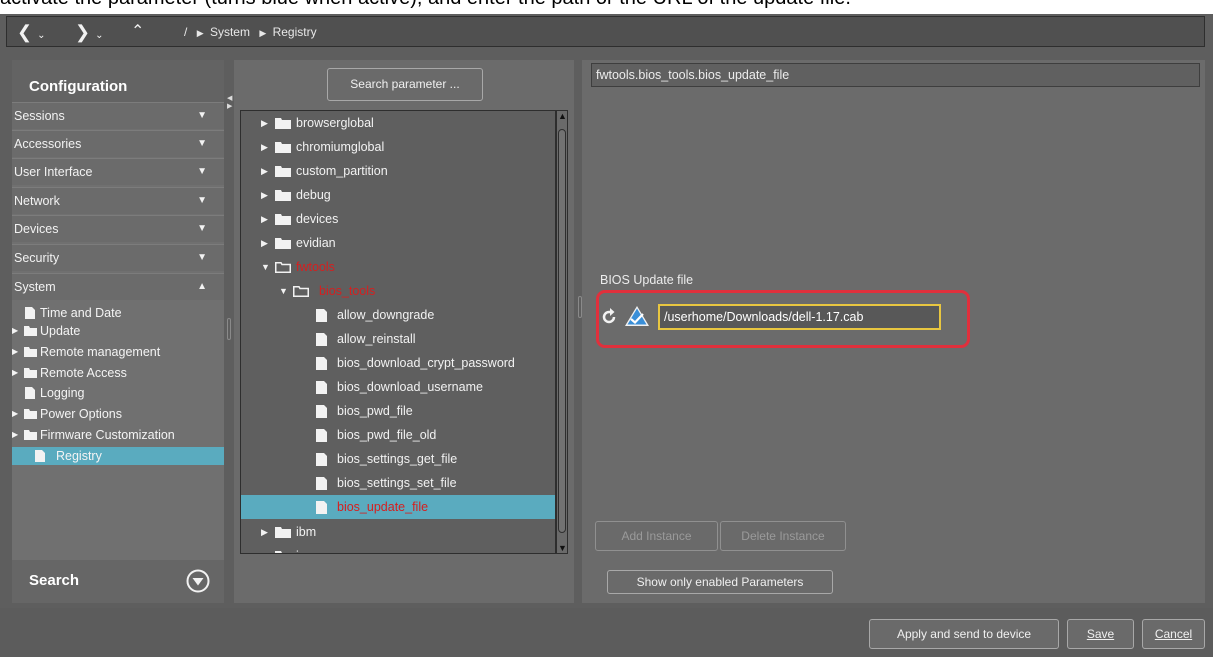 This screenshot has width=1213, height=657. I want to click on tree-node-allow-reinstall: allow_reinstall, so click(398, 339).